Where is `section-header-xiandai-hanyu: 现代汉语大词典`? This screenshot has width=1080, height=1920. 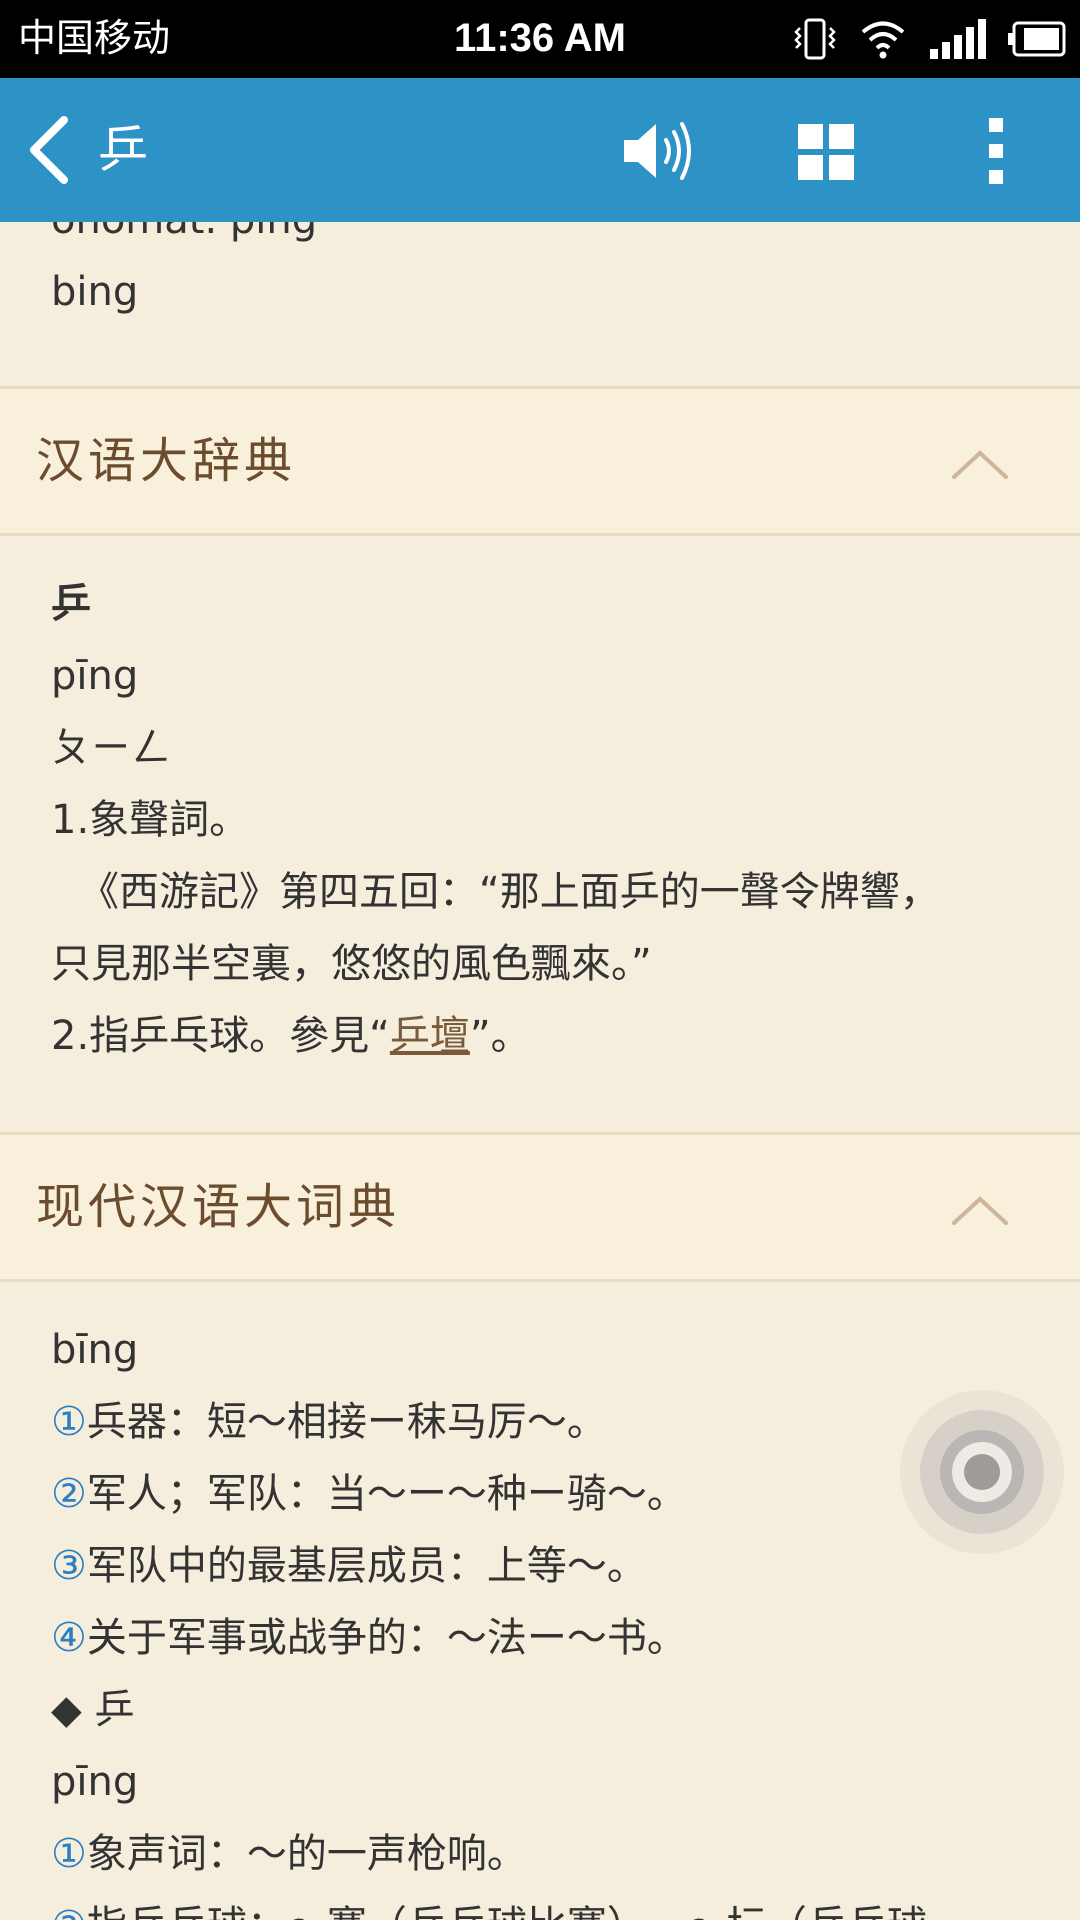 section-header-xiandai-hanyu: 现代汉语大词典 is located at coordinates (540, 1207).